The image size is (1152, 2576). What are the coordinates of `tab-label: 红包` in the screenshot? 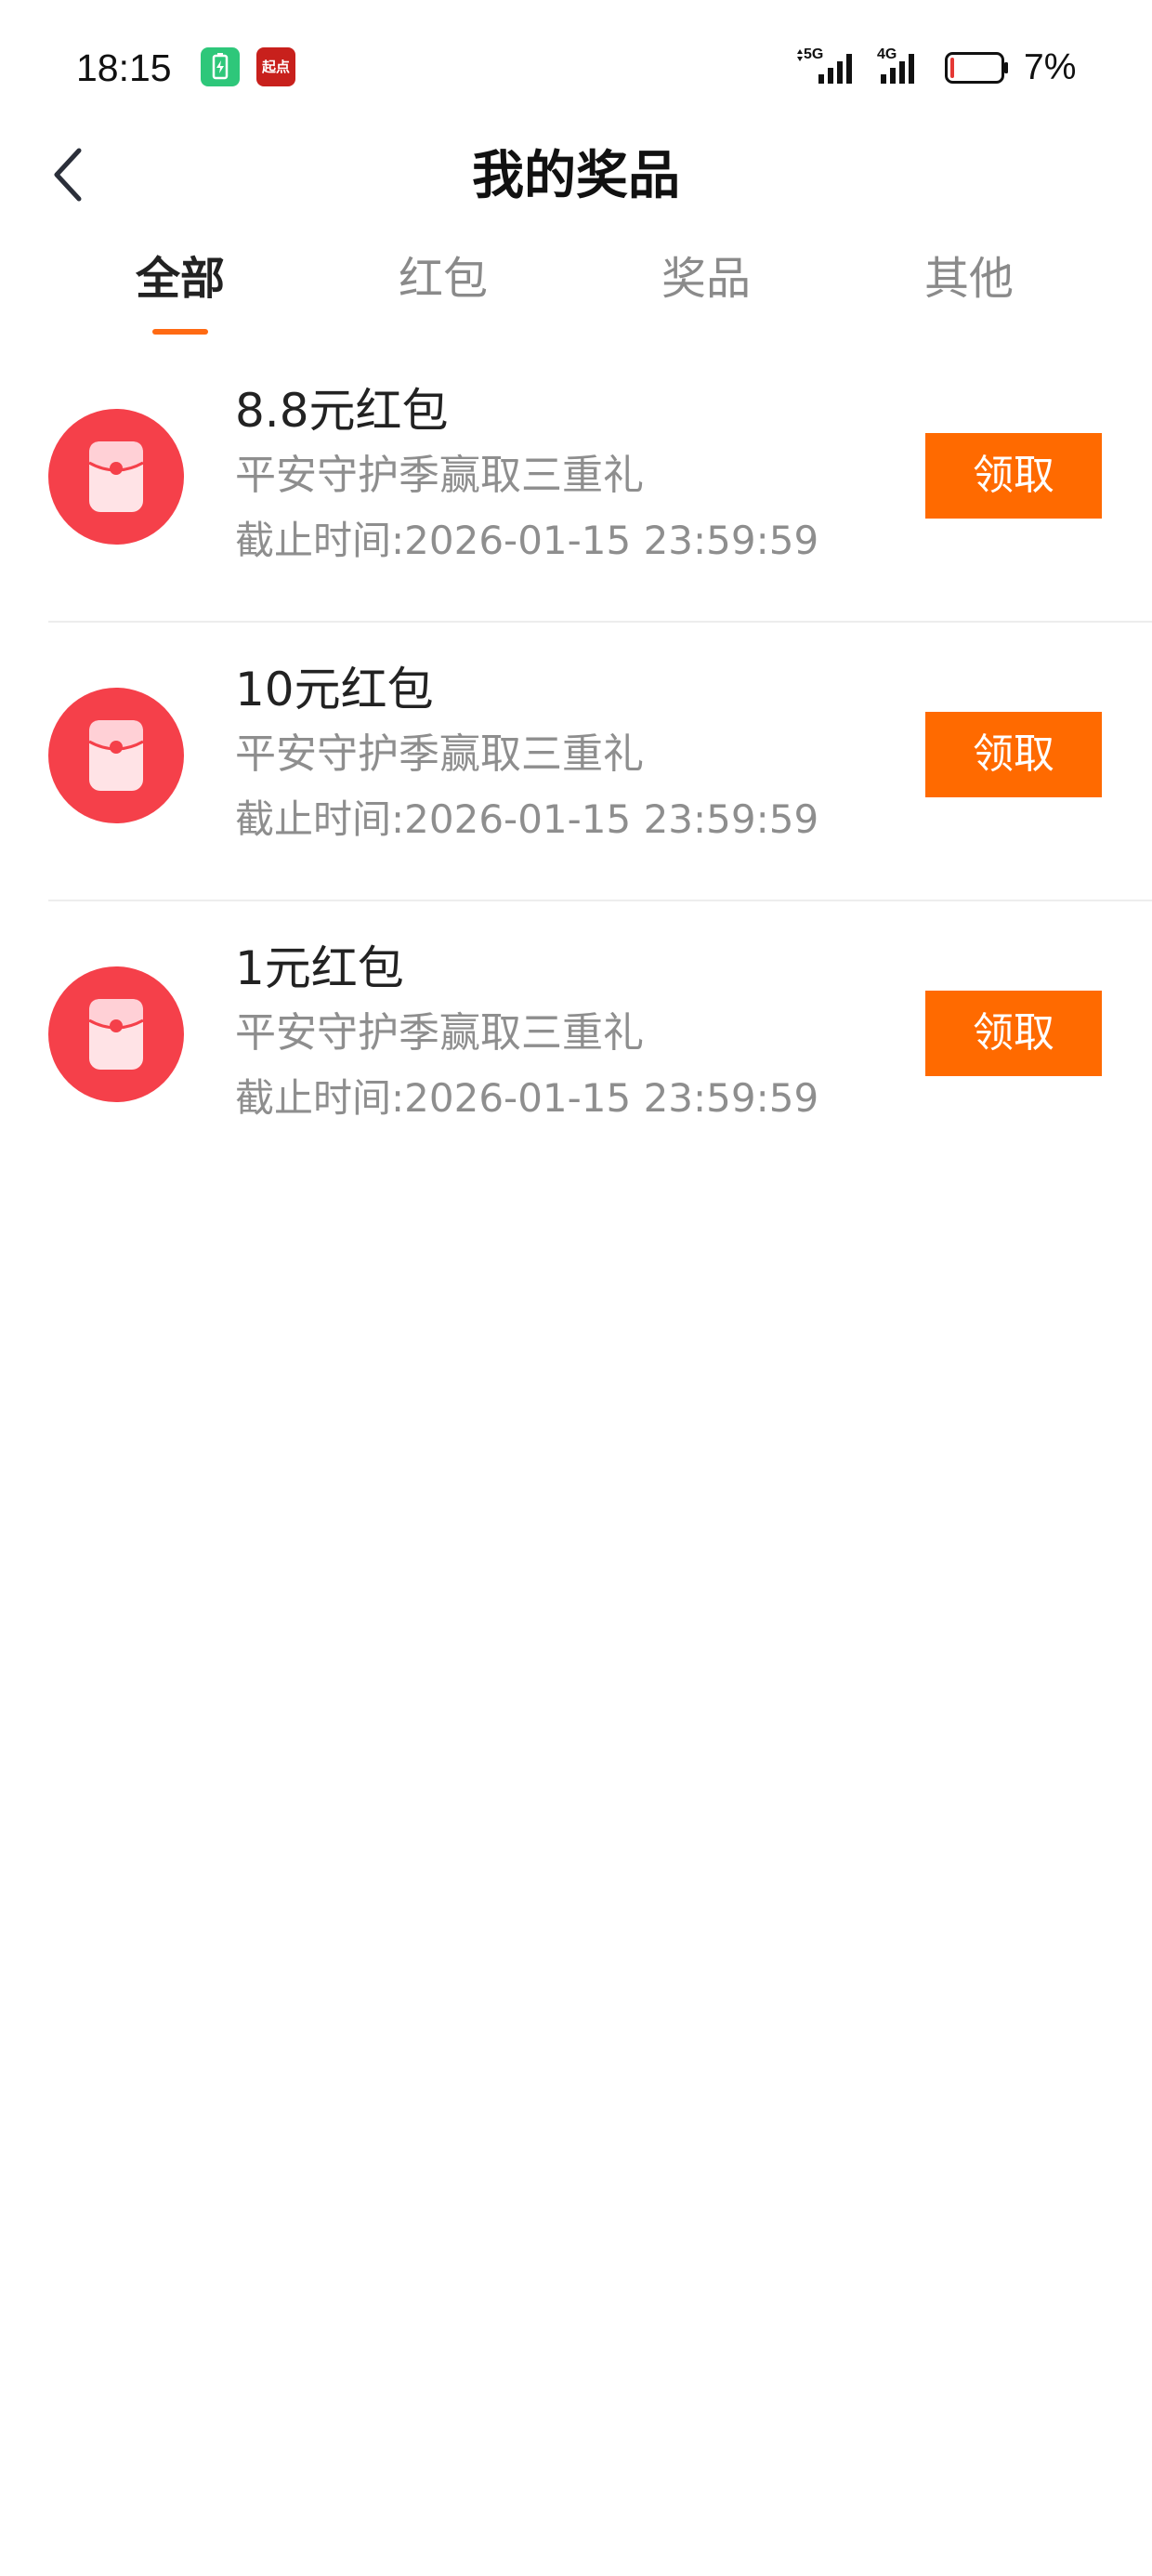 It's located at (443, 279).